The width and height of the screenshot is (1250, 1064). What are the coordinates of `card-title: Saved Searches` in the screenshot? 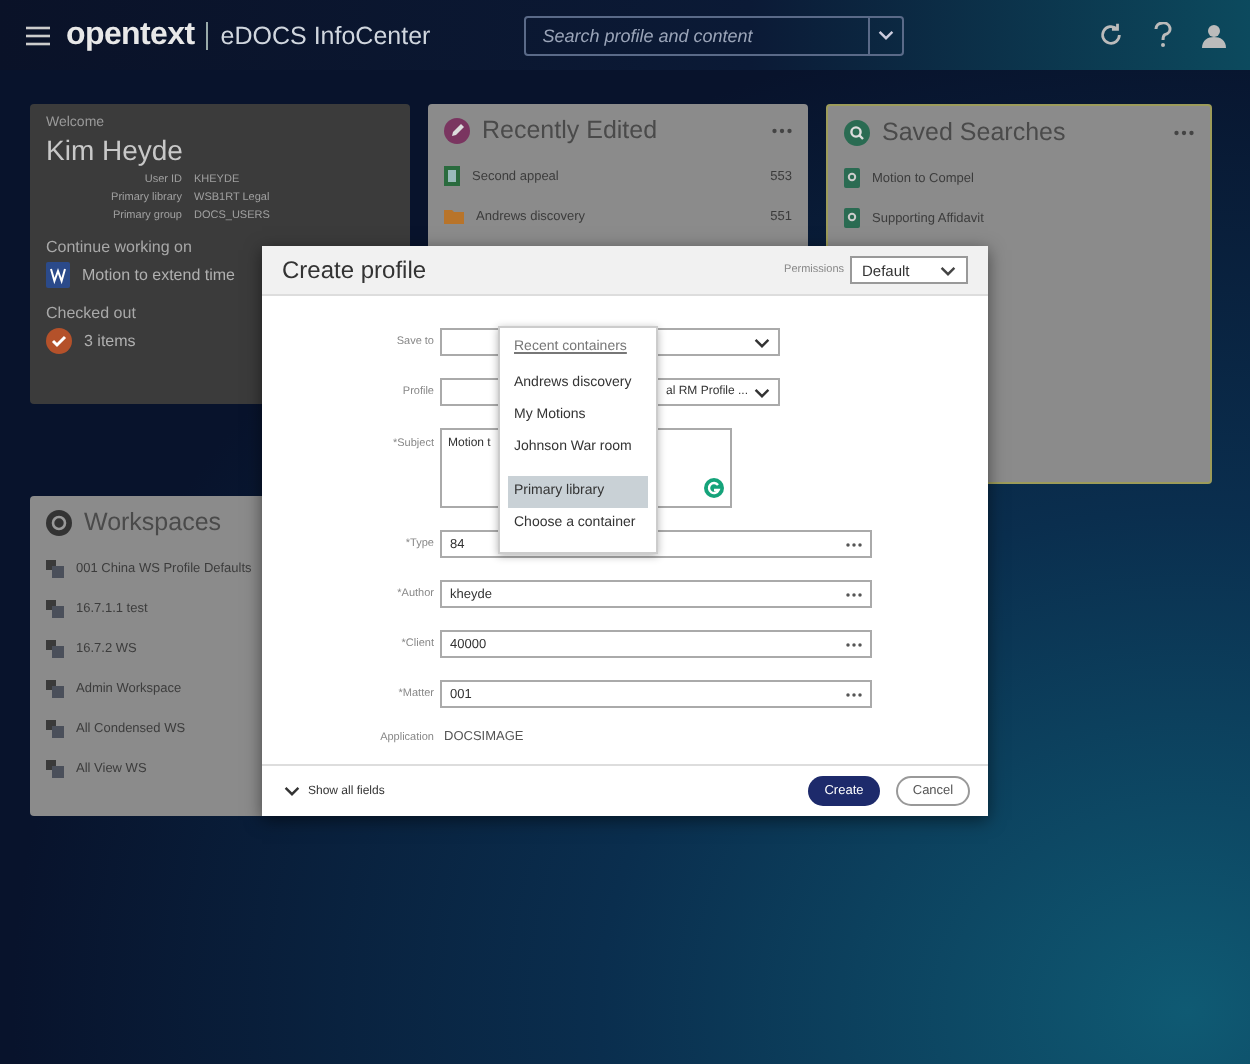 It's located at (974, 132).